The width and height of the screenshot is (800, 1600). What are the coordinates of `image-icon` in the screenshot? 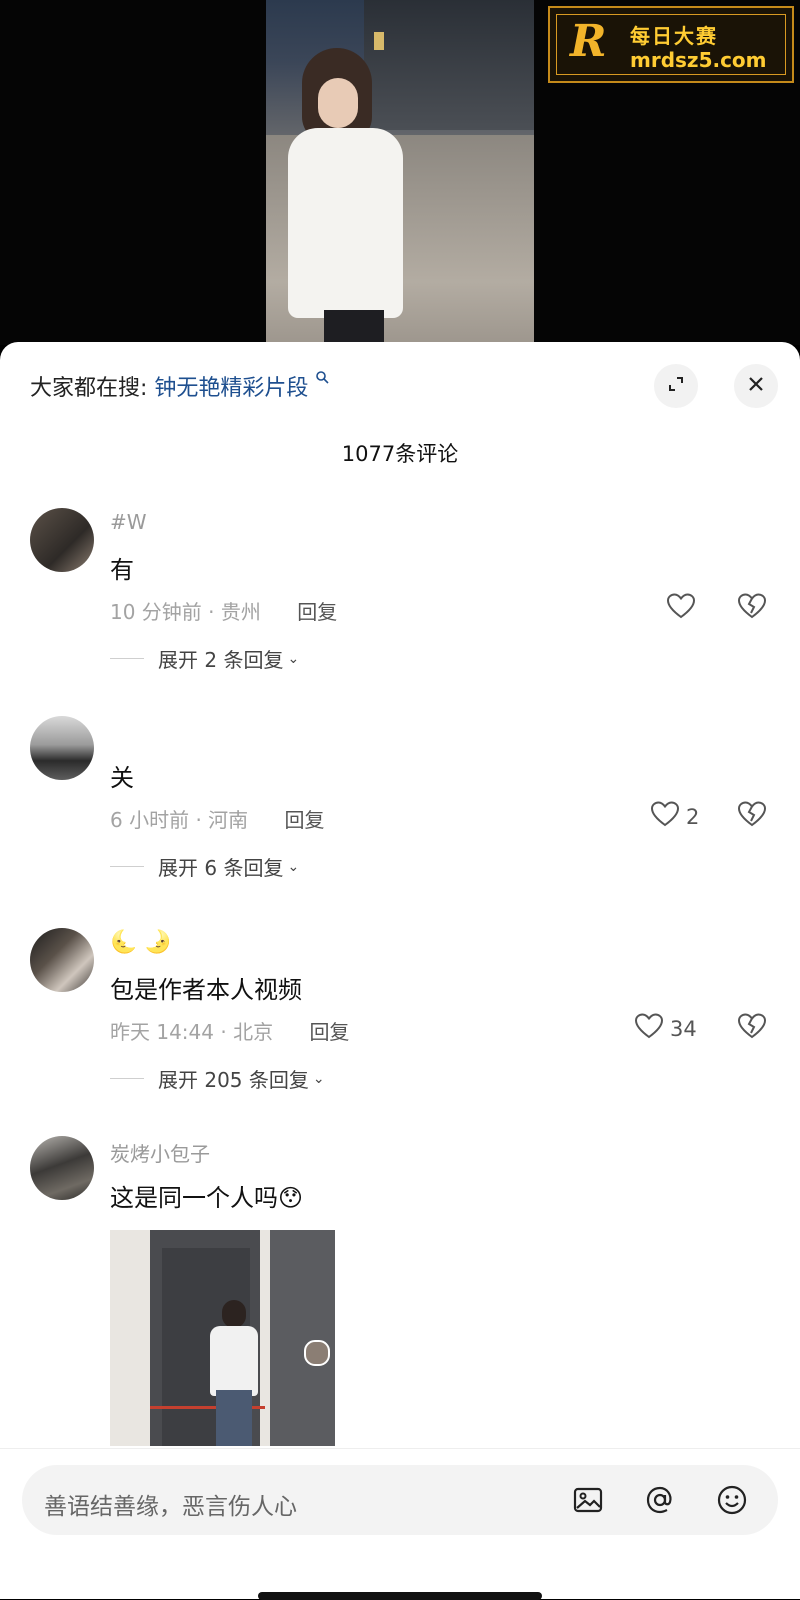 It's located at (588, 1500).